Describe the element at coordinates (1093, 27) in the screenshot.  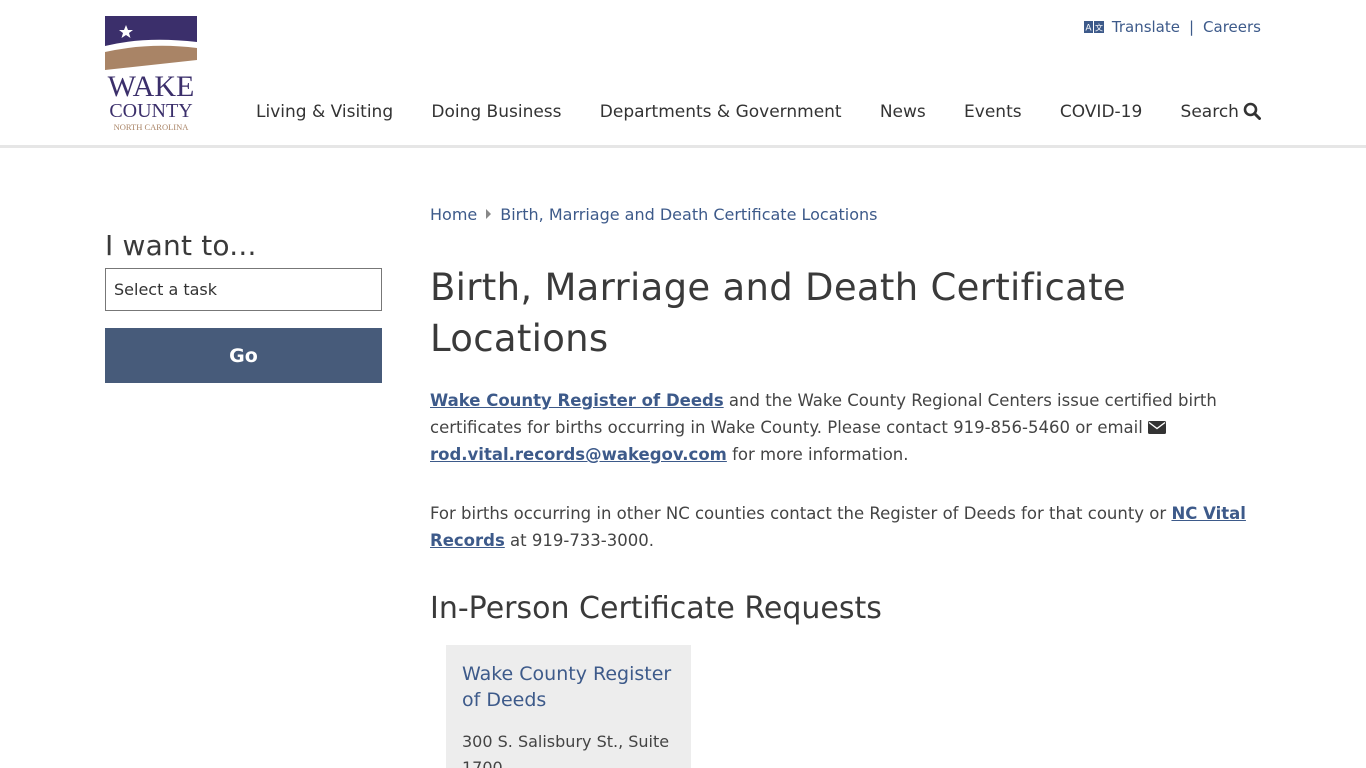
I see `translate-icon: A 文` at that location.